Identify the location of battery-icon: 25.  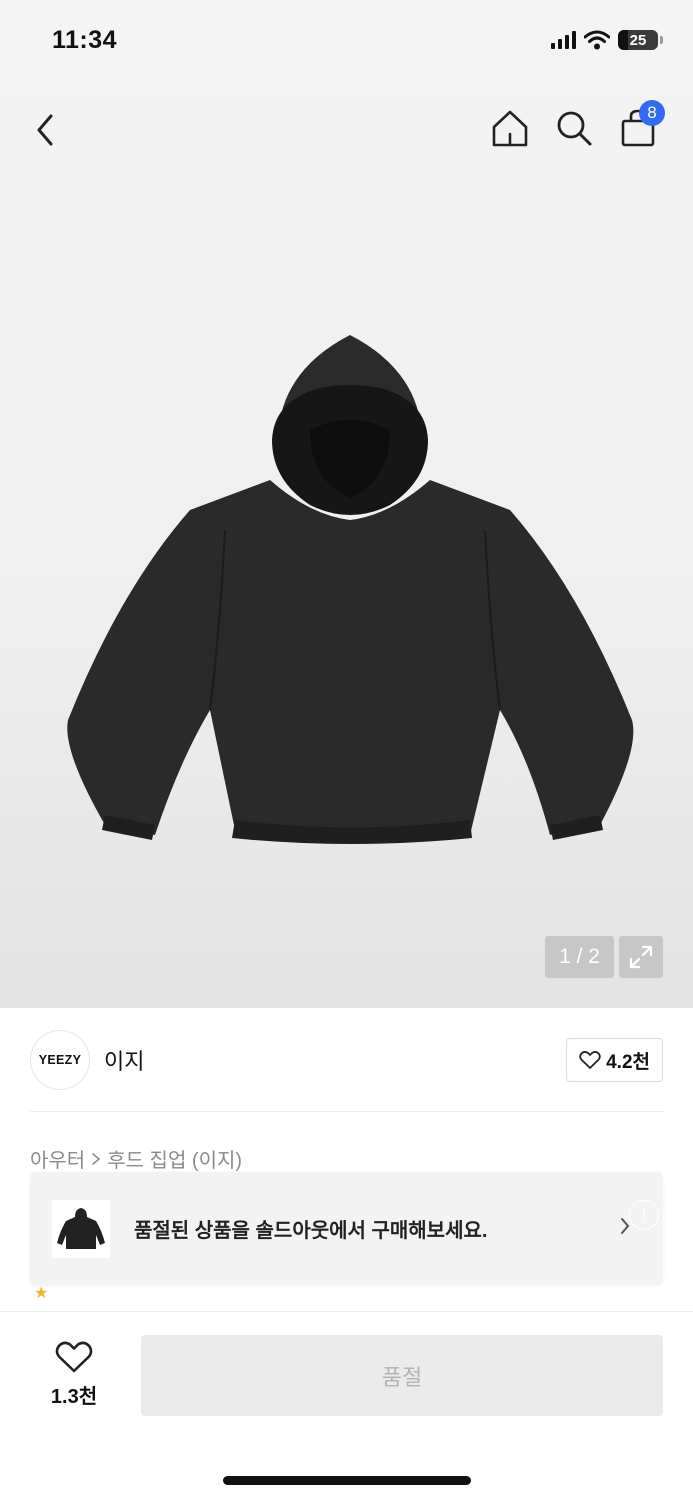
(638, 40).